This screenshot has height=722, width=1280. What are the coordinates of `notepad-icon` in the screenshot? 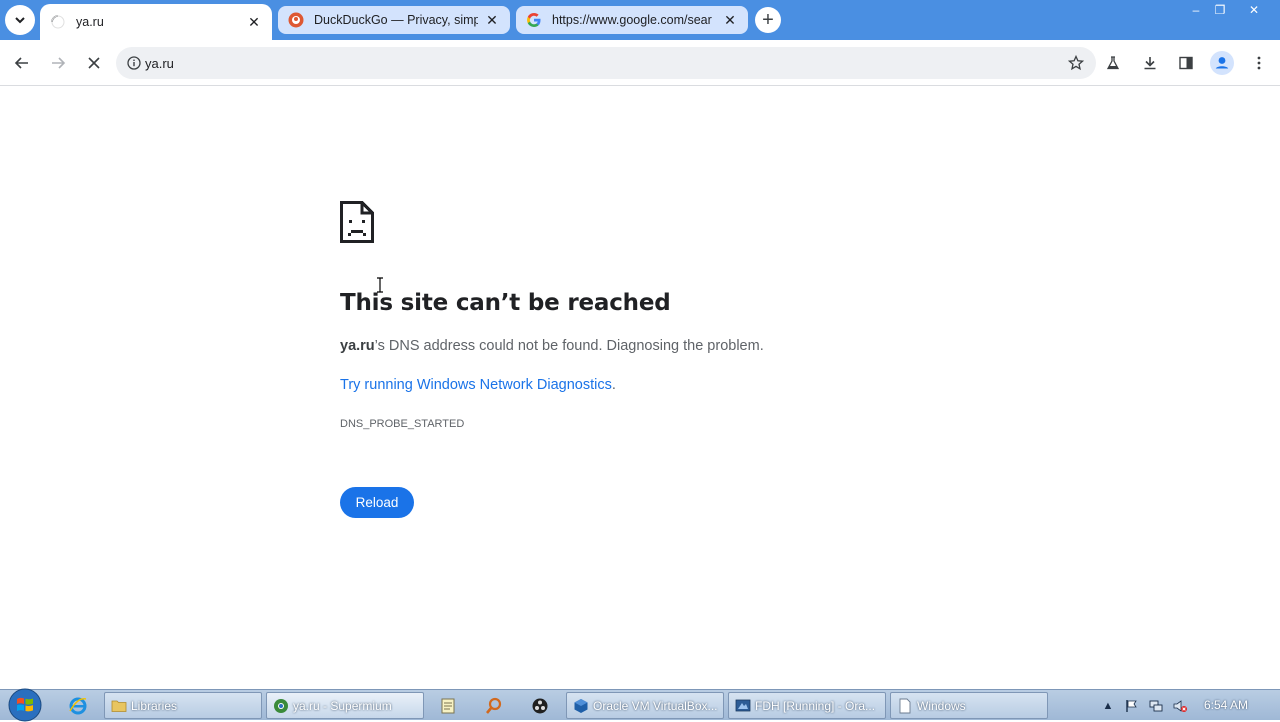 It's located at (448, 706).